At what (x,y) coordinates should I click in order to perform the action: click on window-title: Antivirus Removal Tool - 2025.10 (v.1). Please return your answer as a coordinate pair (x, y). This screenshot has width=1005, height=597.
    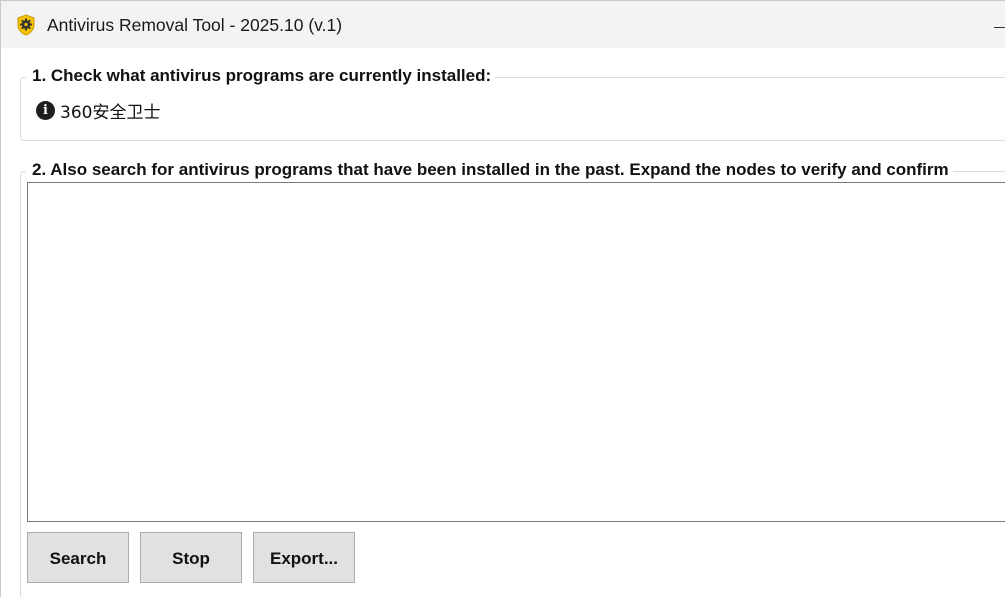
    Looking at the image, I should click on (195, 25).